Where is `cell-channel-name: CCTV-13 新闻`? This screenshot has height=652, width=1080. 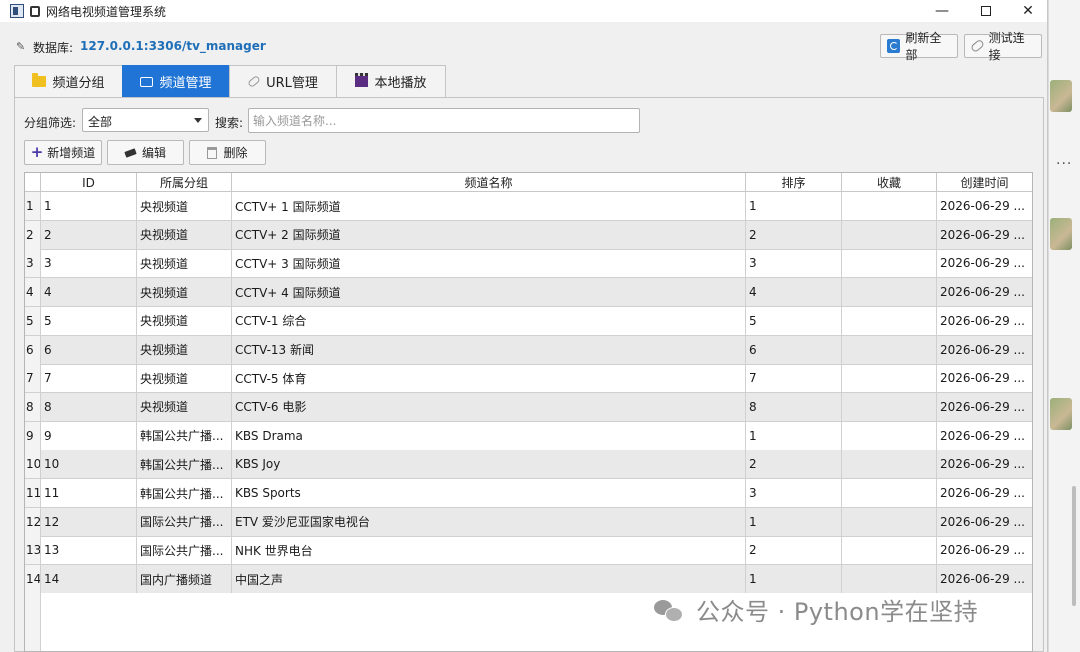 cell-channel-name: CCTV-13 新闻 is located at coordinates (489, 349).